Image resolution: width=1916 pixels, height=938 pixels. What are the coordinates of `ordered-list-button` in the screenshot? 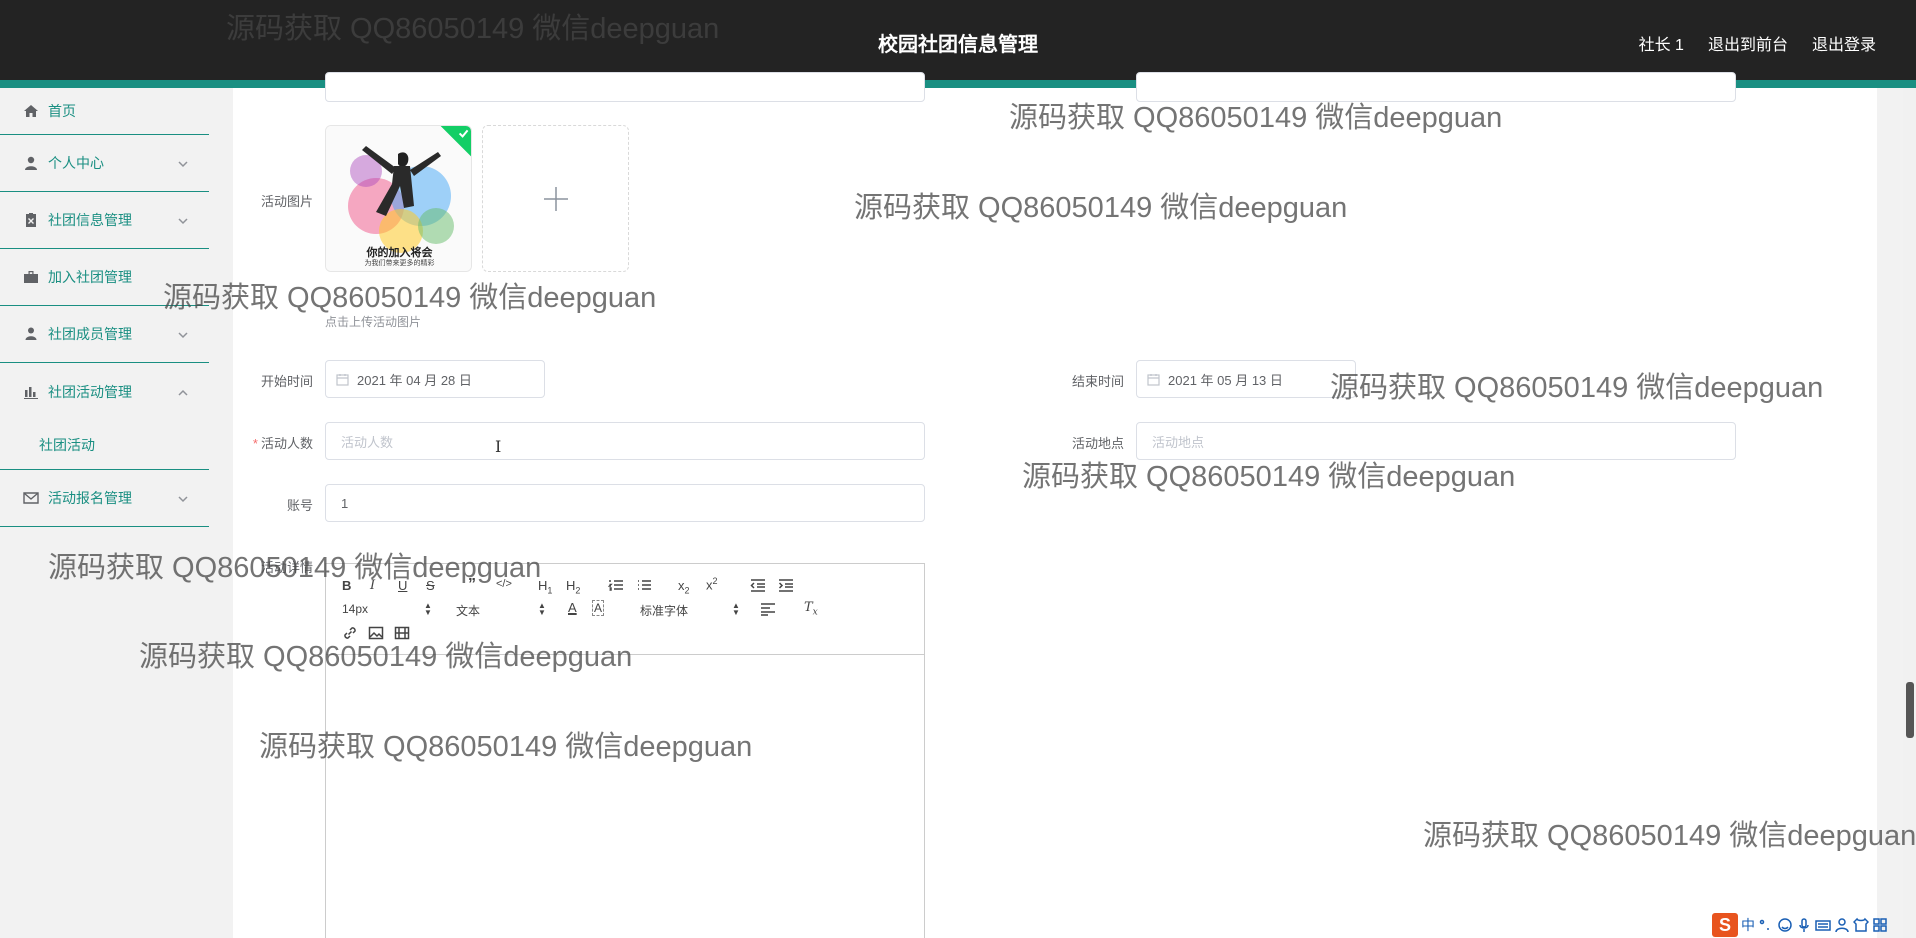 It's located at (615, 586).